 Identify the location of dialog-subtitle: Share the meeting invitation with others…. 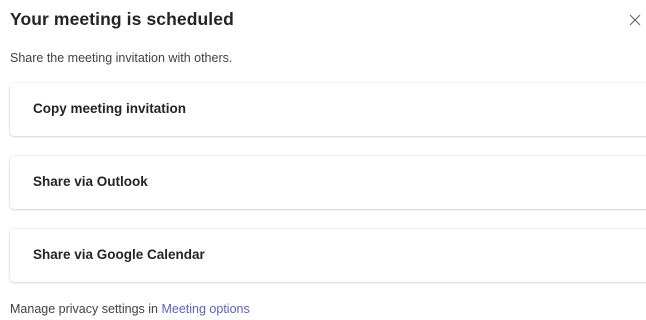
(121, 58).